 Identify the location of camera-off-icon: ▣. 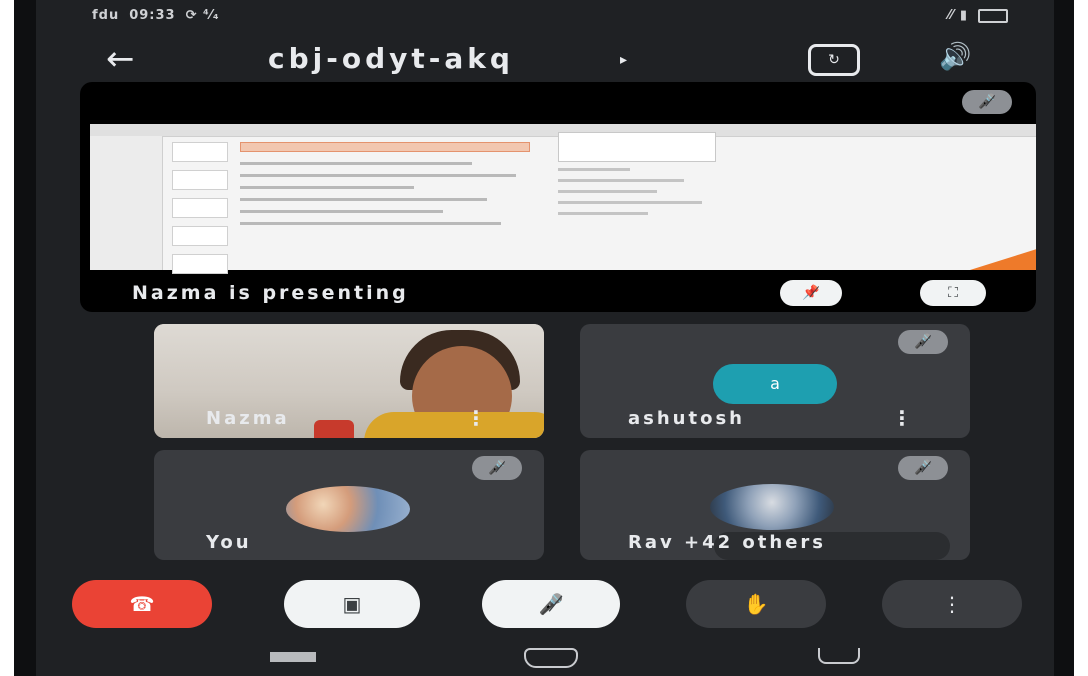
(352, 604).